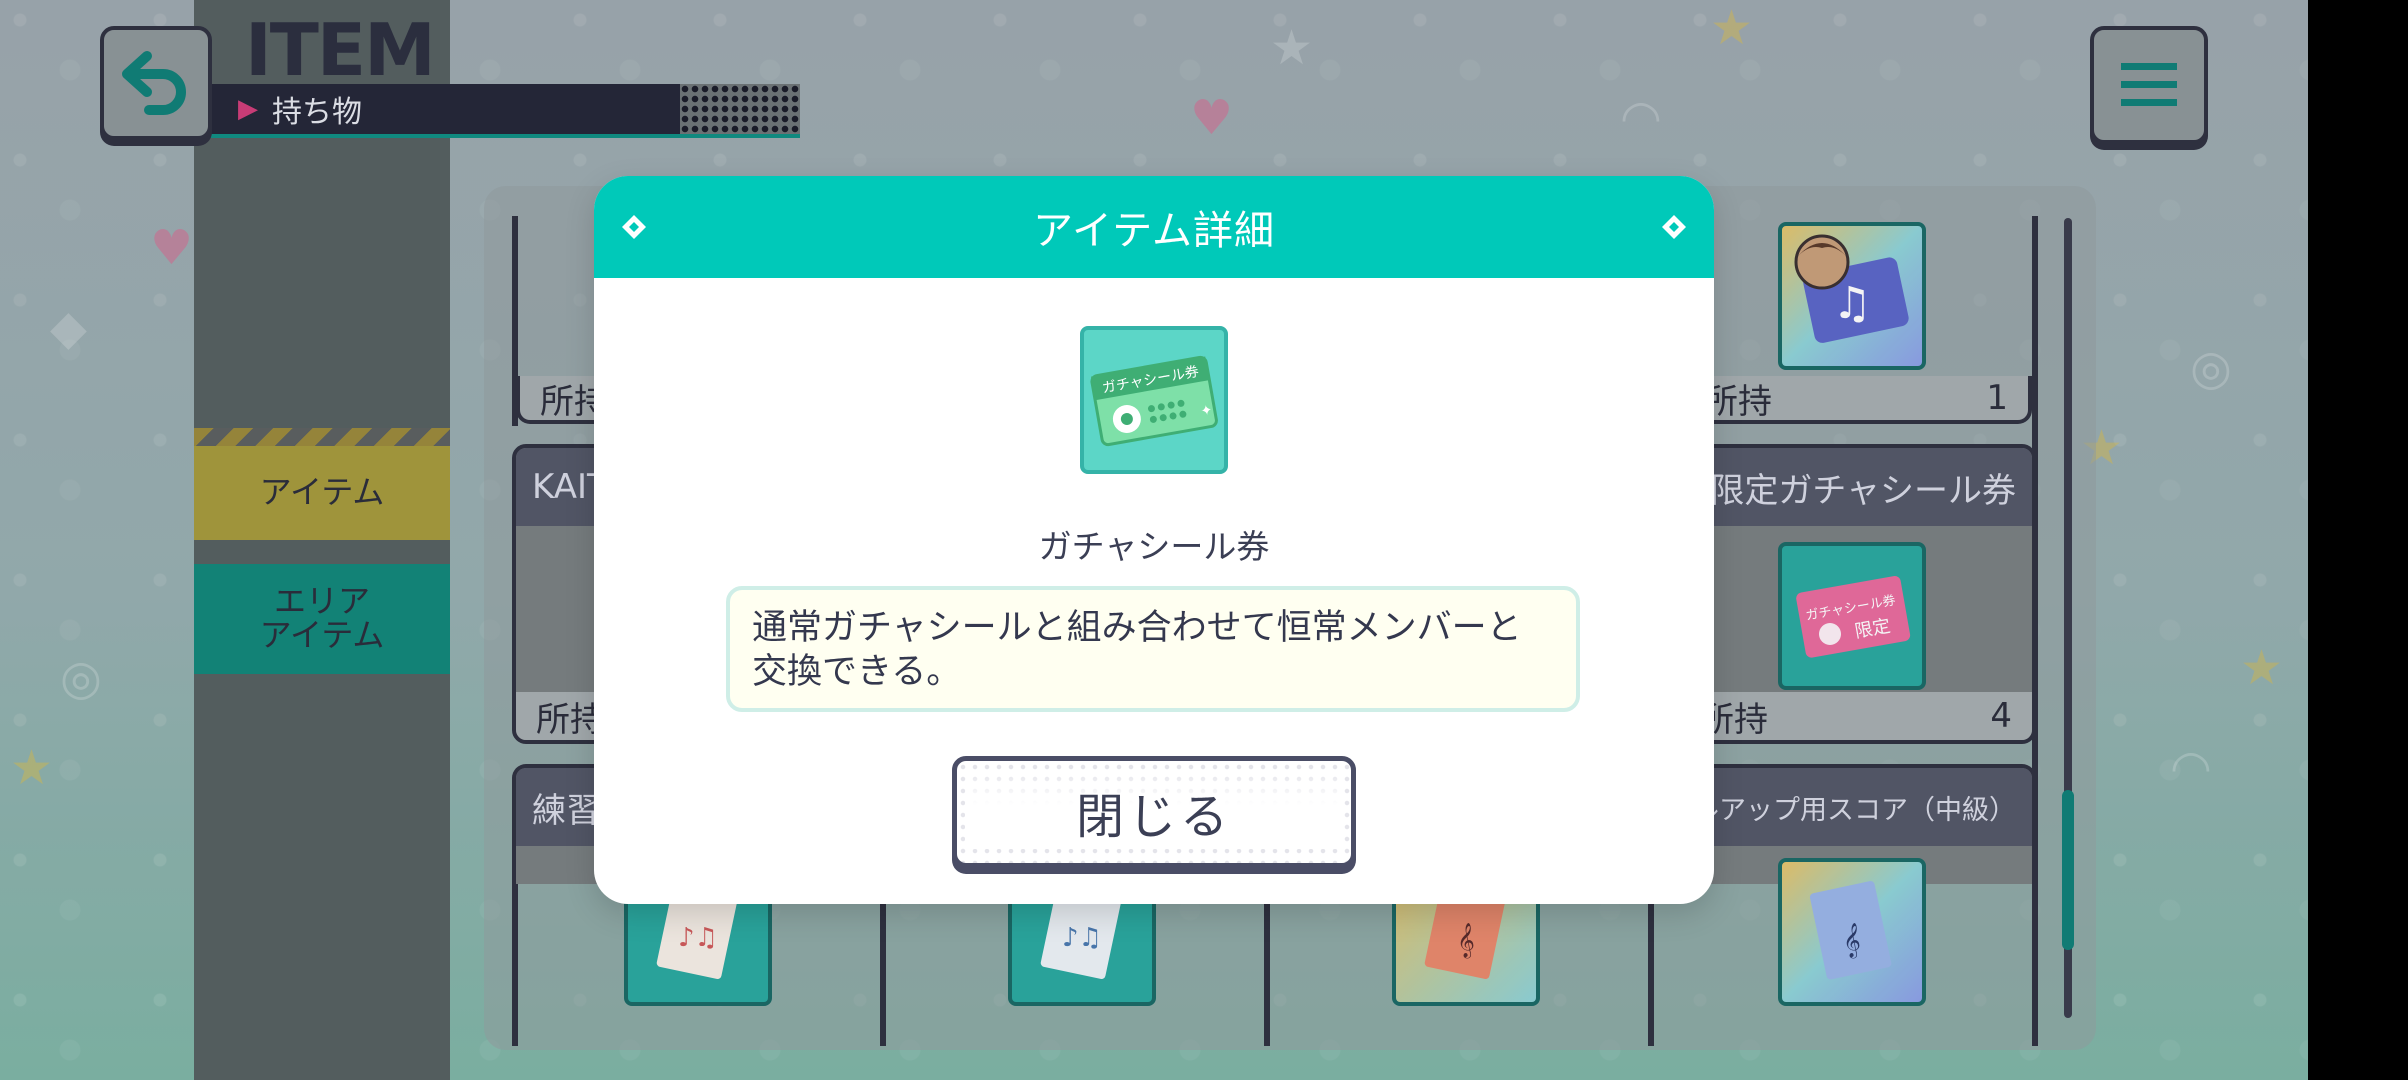 This screenshot has width=2408, height=1080. Describe the element at coordinates (1153, 817) in the screenshot. I see `close-button-label: 閉じる` at that location.